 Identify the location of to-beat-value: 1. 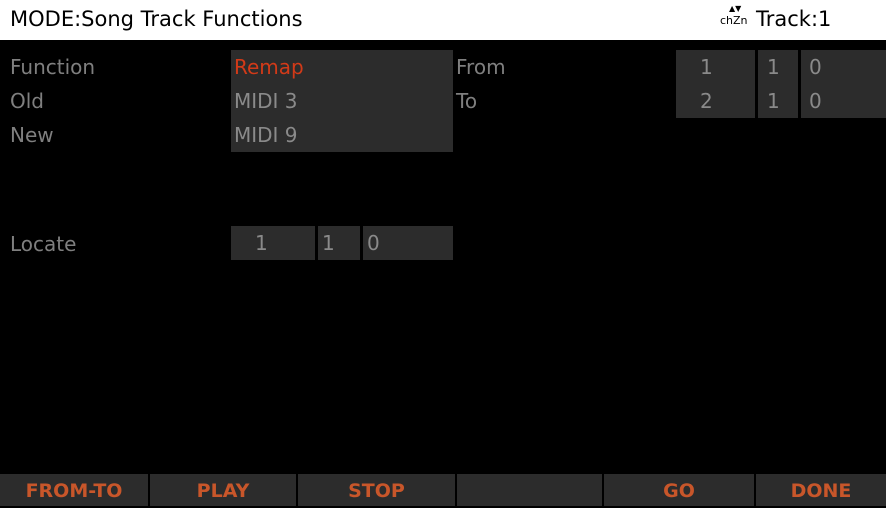
(773, 101).